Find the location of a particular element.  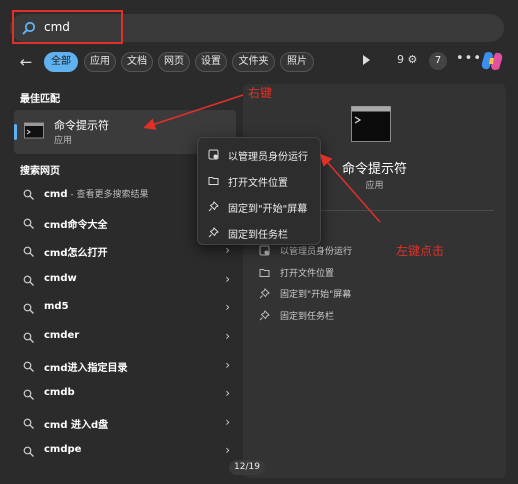

web-result-hint: - 查看更多搜索结果 is located at coordinates (108, 195).